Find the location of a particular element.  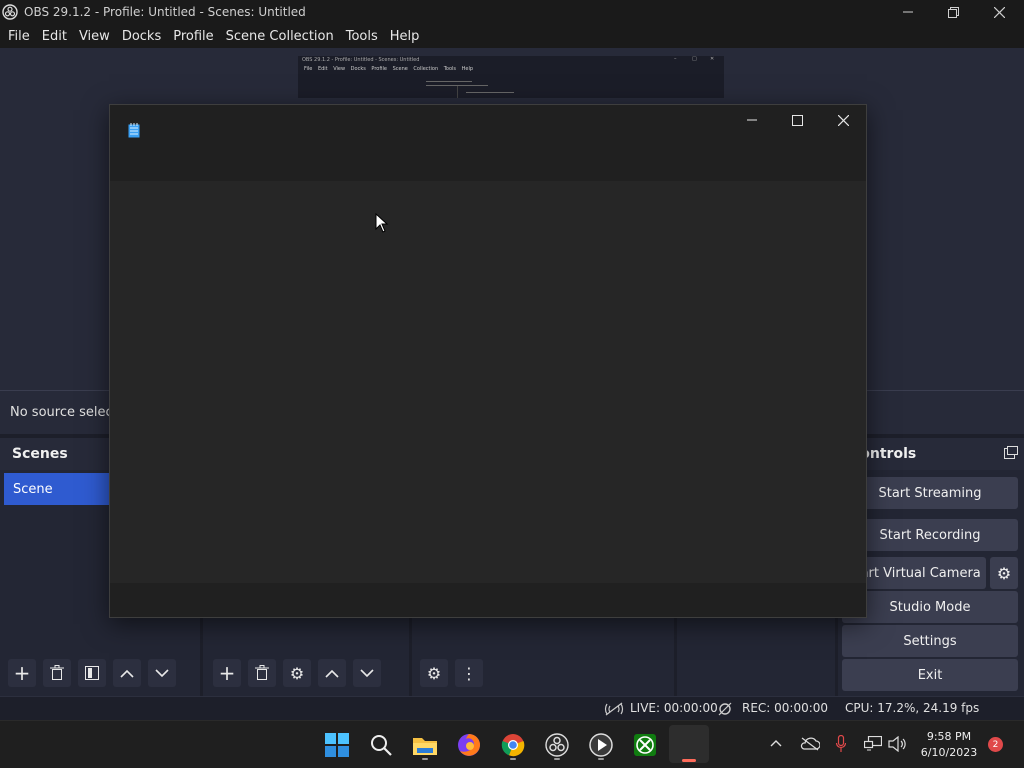

clock-date: 6/10/2023 is located at coordinates (949, 752).